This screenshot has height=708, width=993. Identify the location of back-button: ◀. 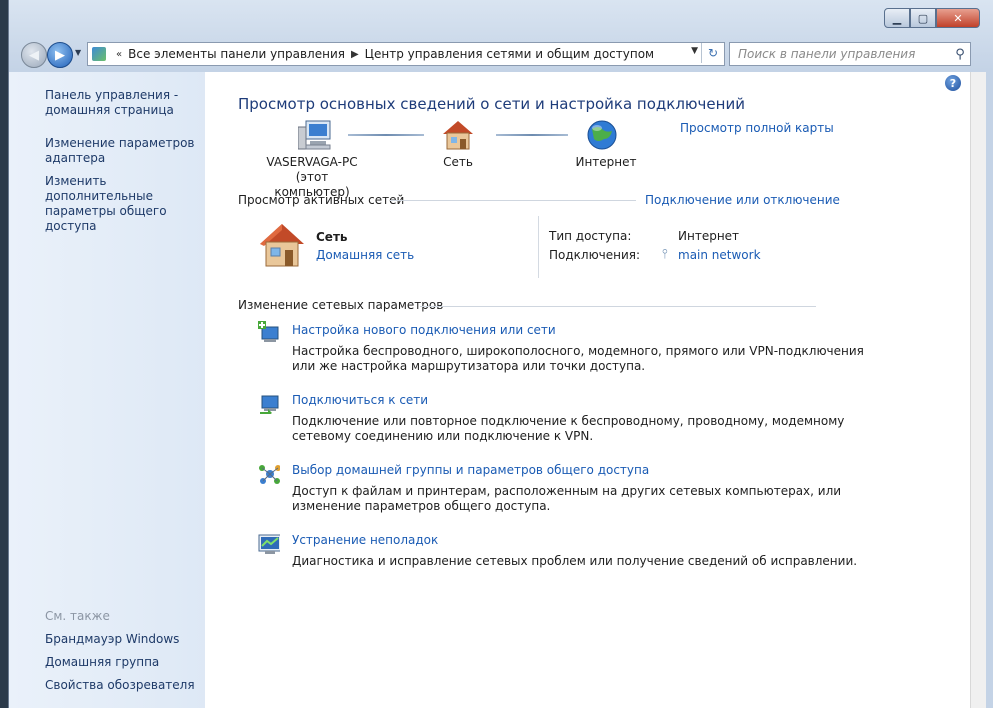
(34, 55).